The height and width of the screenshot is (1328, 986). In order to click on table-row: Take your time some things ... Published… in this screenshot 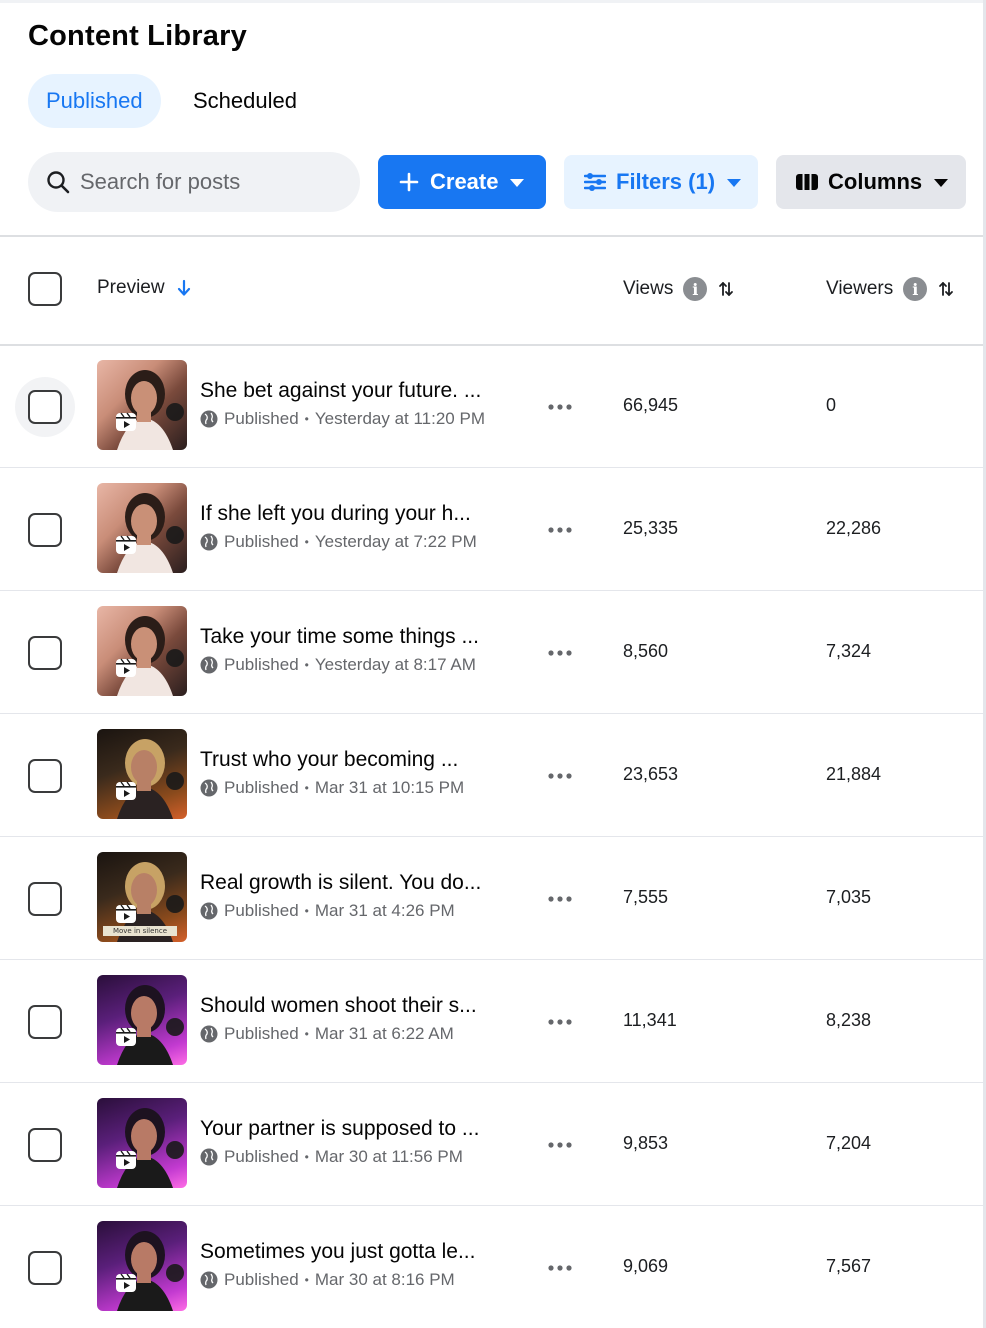, I will do `click(491, 652)`.